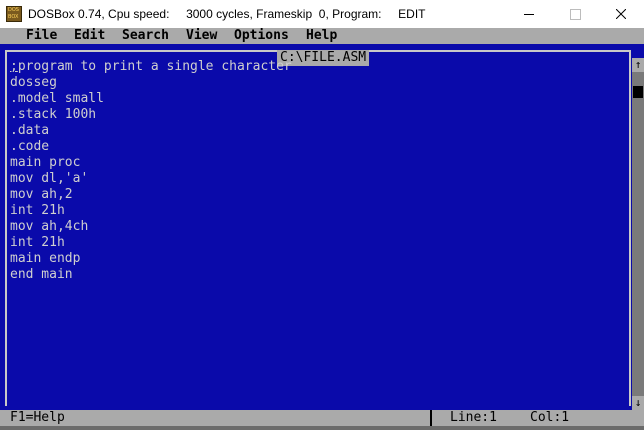 Image resolution: width=644 pixels, height=430 pixels. I want to click on status-line-number: Line:1, so click(473, 417).